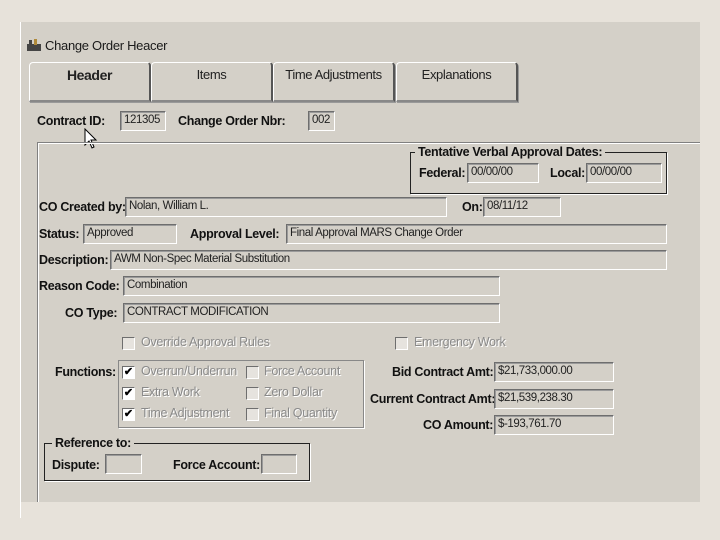 The image size is (720, 540). Describe the element at coordinates (143, 121) in the screenshot. I see `contract-id-field: 121305` at that location.